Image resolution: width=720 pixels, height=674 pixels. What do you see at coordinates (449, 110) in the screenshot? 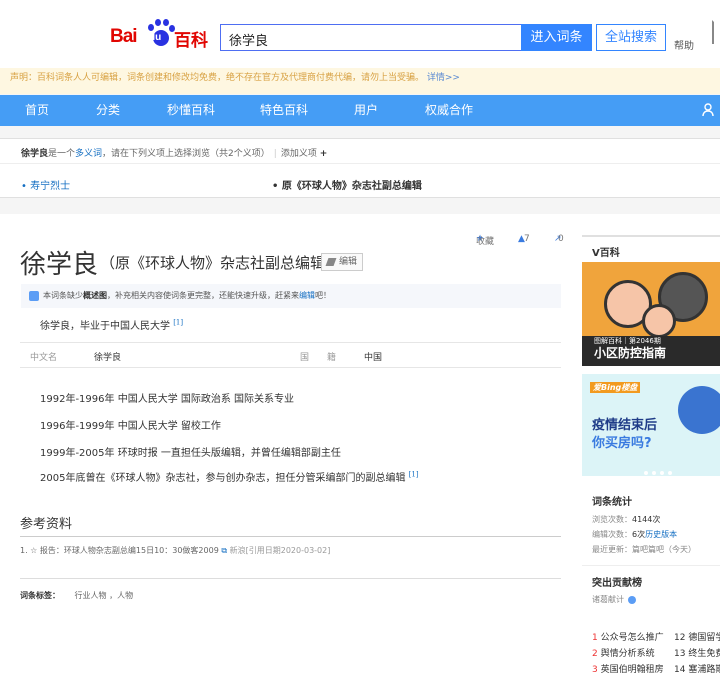
I see `nav-item-authority: 权威合作` at bounding box center [449, 110].